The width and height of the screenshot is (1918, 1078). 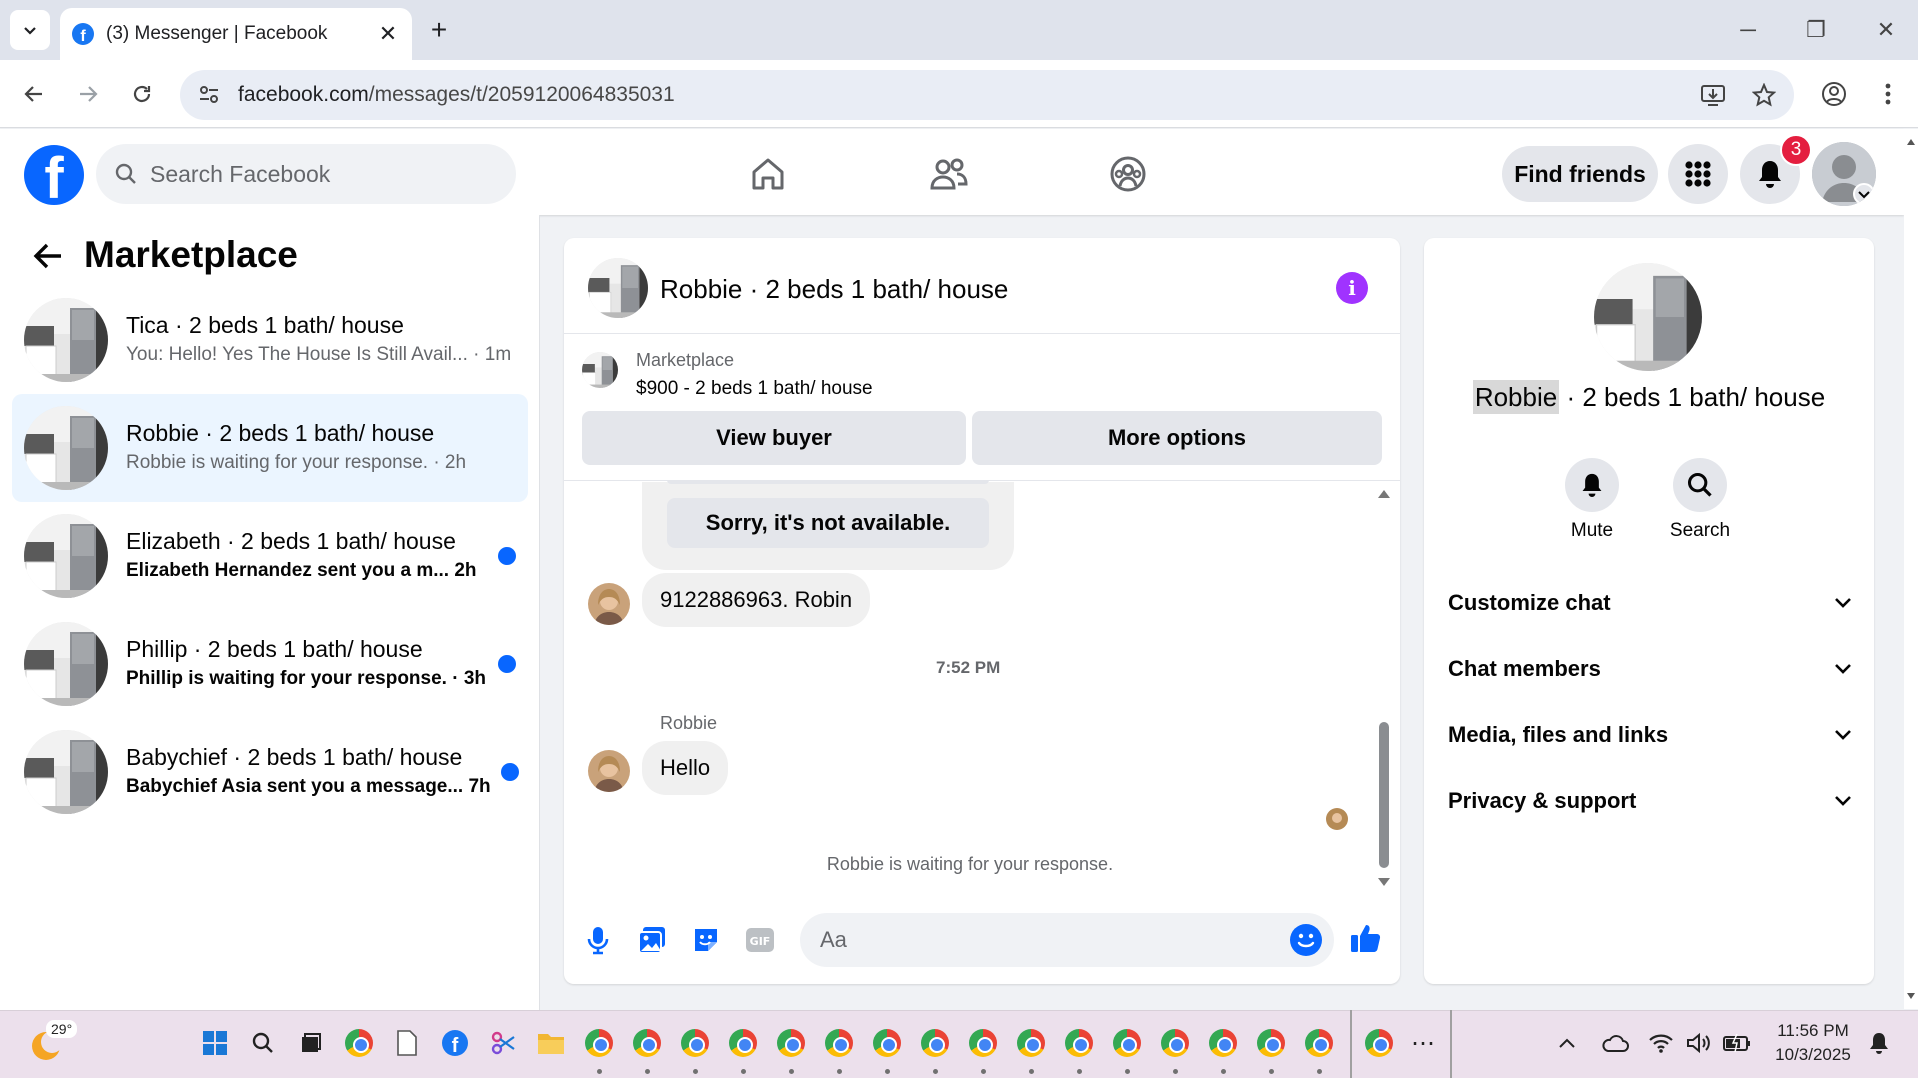 I want to click on reload-button, so click(x=142, y=94).